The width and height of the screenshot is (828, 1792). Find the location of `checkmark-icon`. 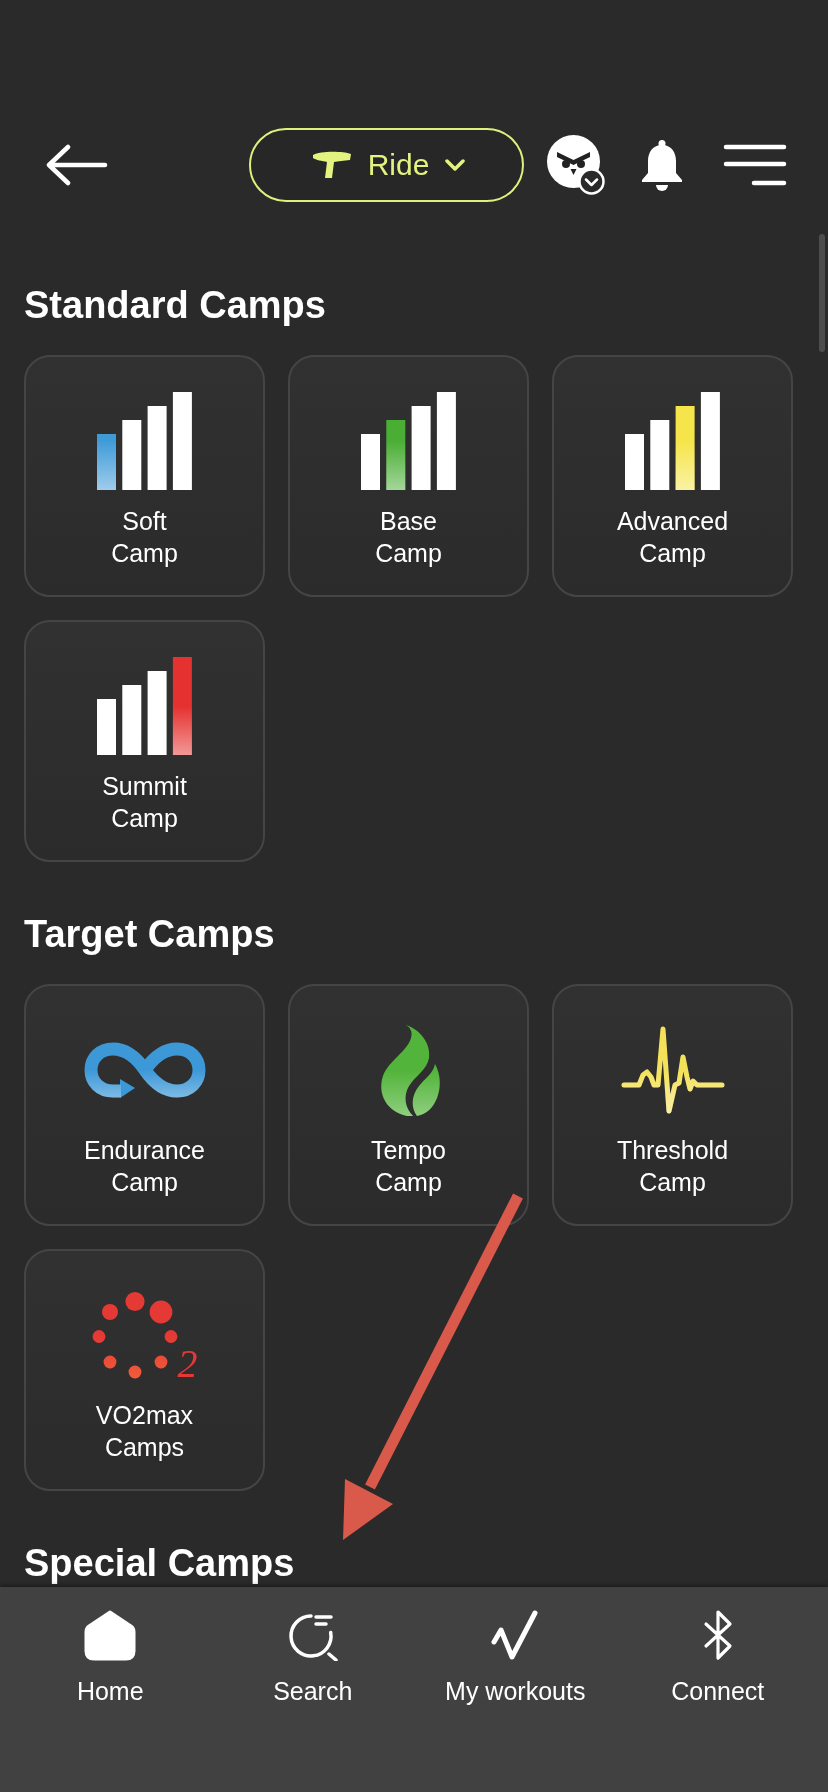

checkmark-icon is located at coordinates (515, 1635).